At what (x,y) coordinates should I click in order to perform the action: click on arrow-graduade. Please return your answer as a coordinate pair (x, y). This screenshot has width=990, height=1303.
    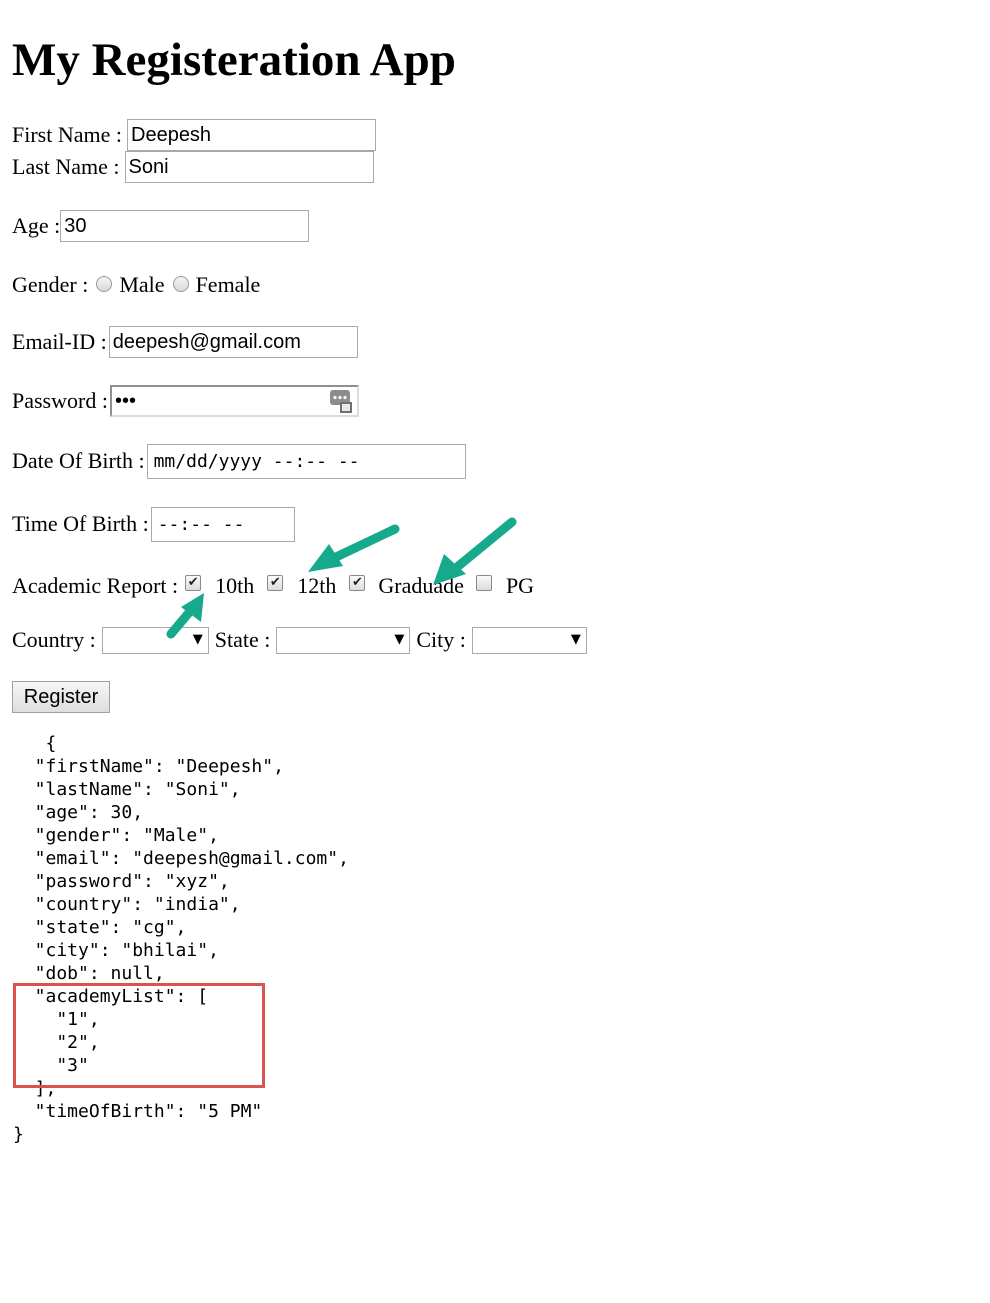
    Looking at the image, I should click on (484, 545).